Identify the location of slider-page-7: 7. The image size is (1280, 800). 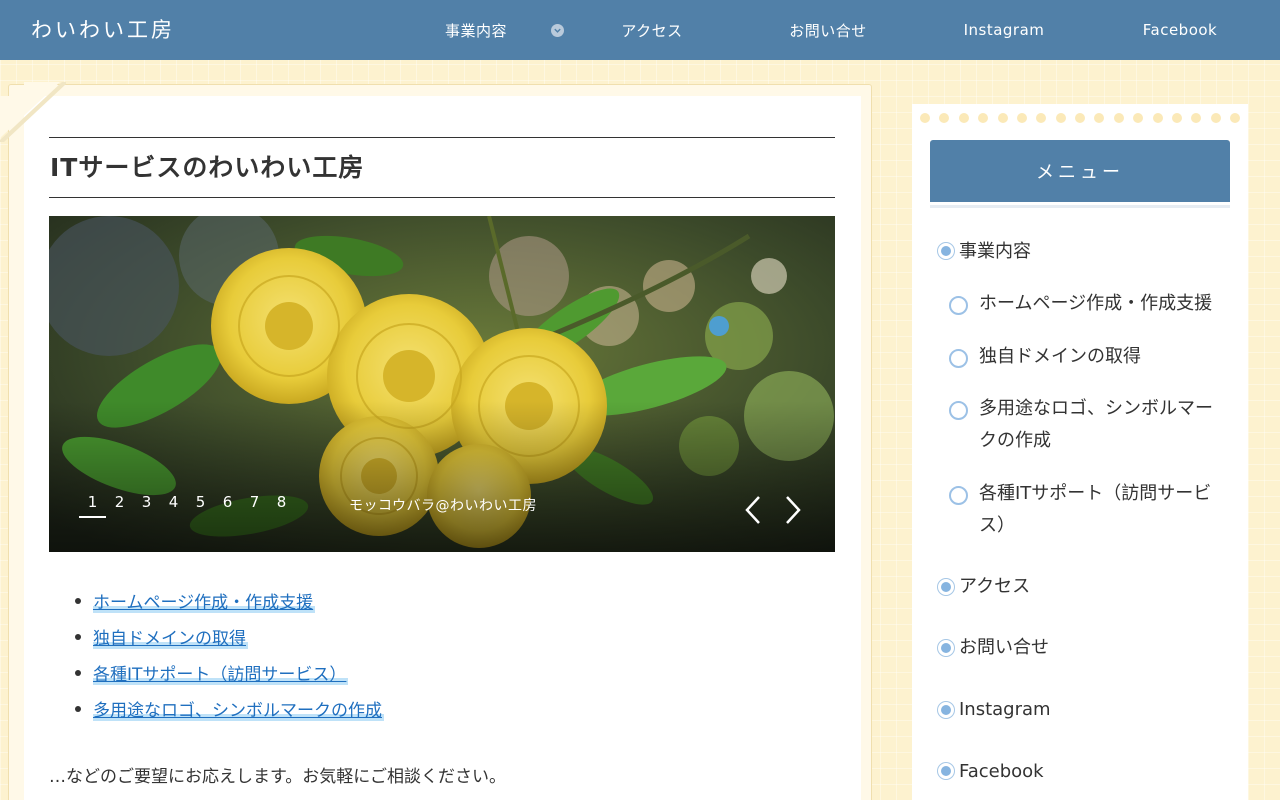
(254, 505).